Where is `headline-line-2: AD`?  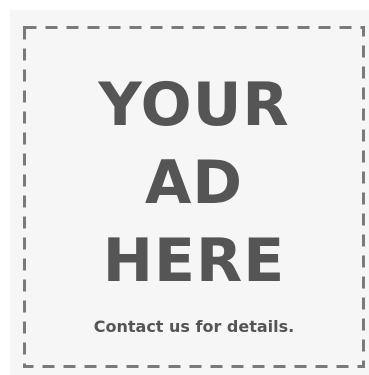
headline-line-2: AD is located at coordinates (194, 183).